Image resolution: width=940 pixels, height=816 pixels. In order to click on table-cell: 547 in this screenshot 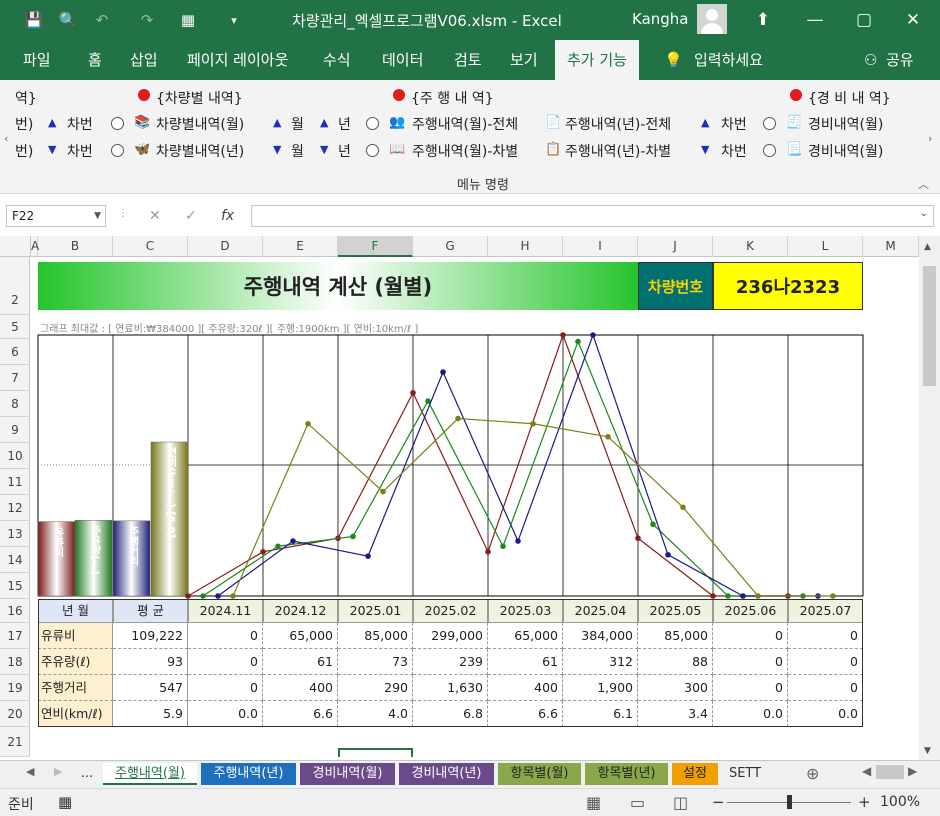, I will do `click(150, 688)`.